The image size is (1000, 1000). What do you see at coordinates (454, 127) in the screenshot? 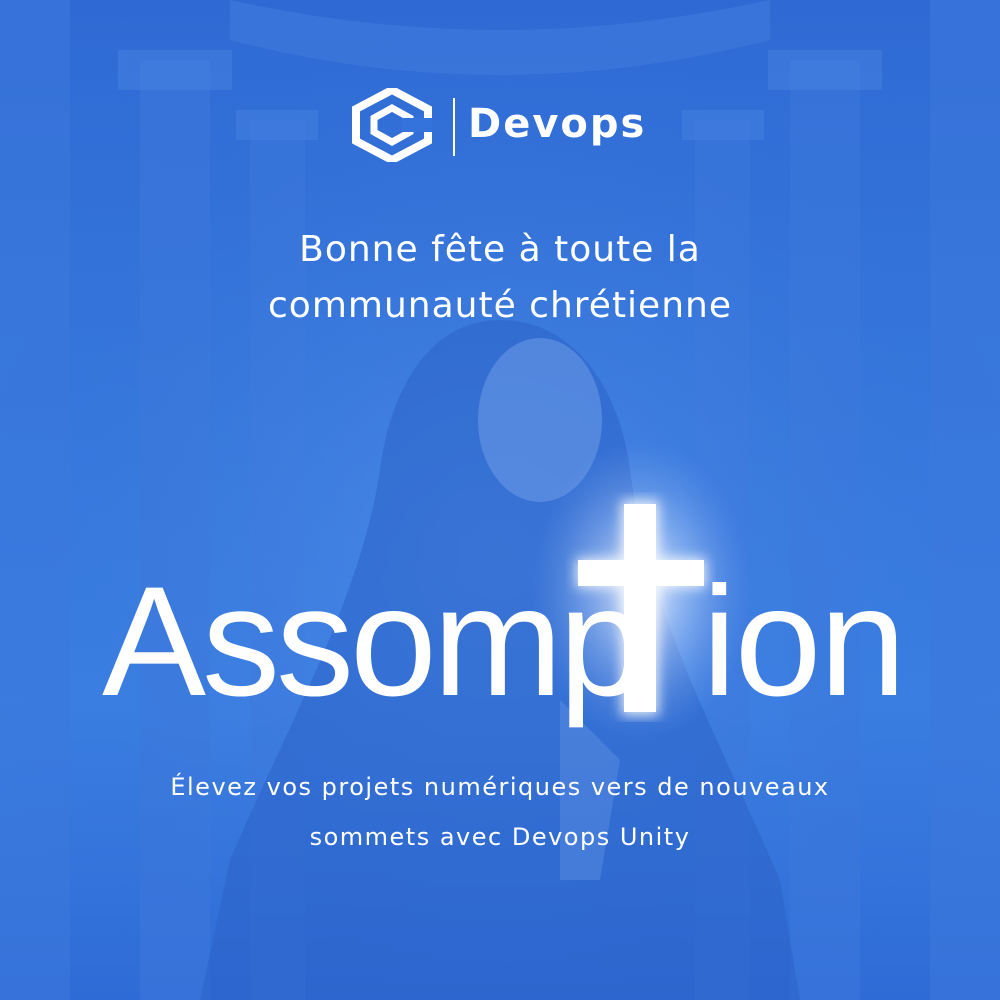
I see `logo-divider` at bounding box center [454, 127].